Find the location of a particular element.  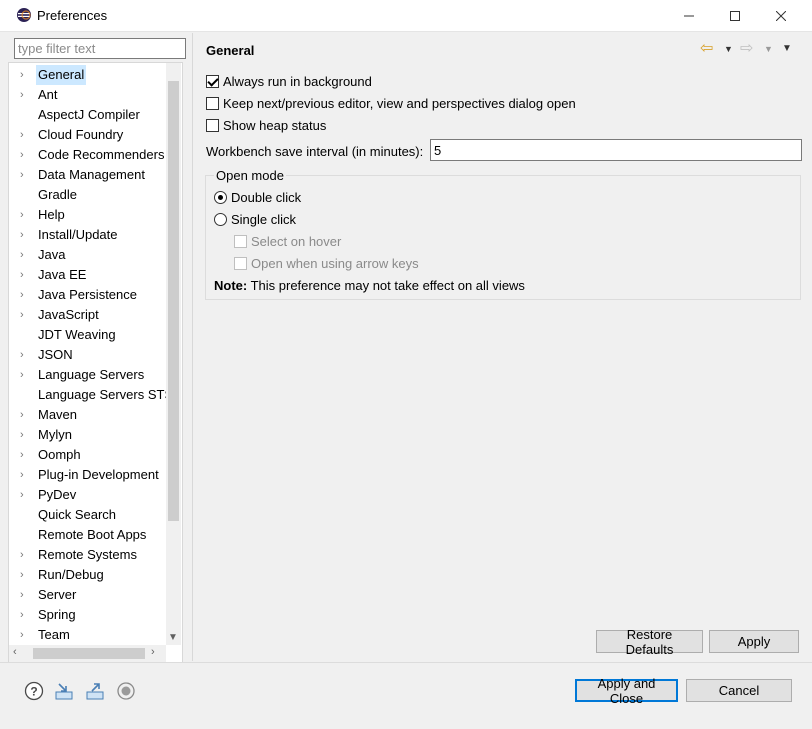

forward-dropdown-icon: ▼ is located at coordinates (768, 49).